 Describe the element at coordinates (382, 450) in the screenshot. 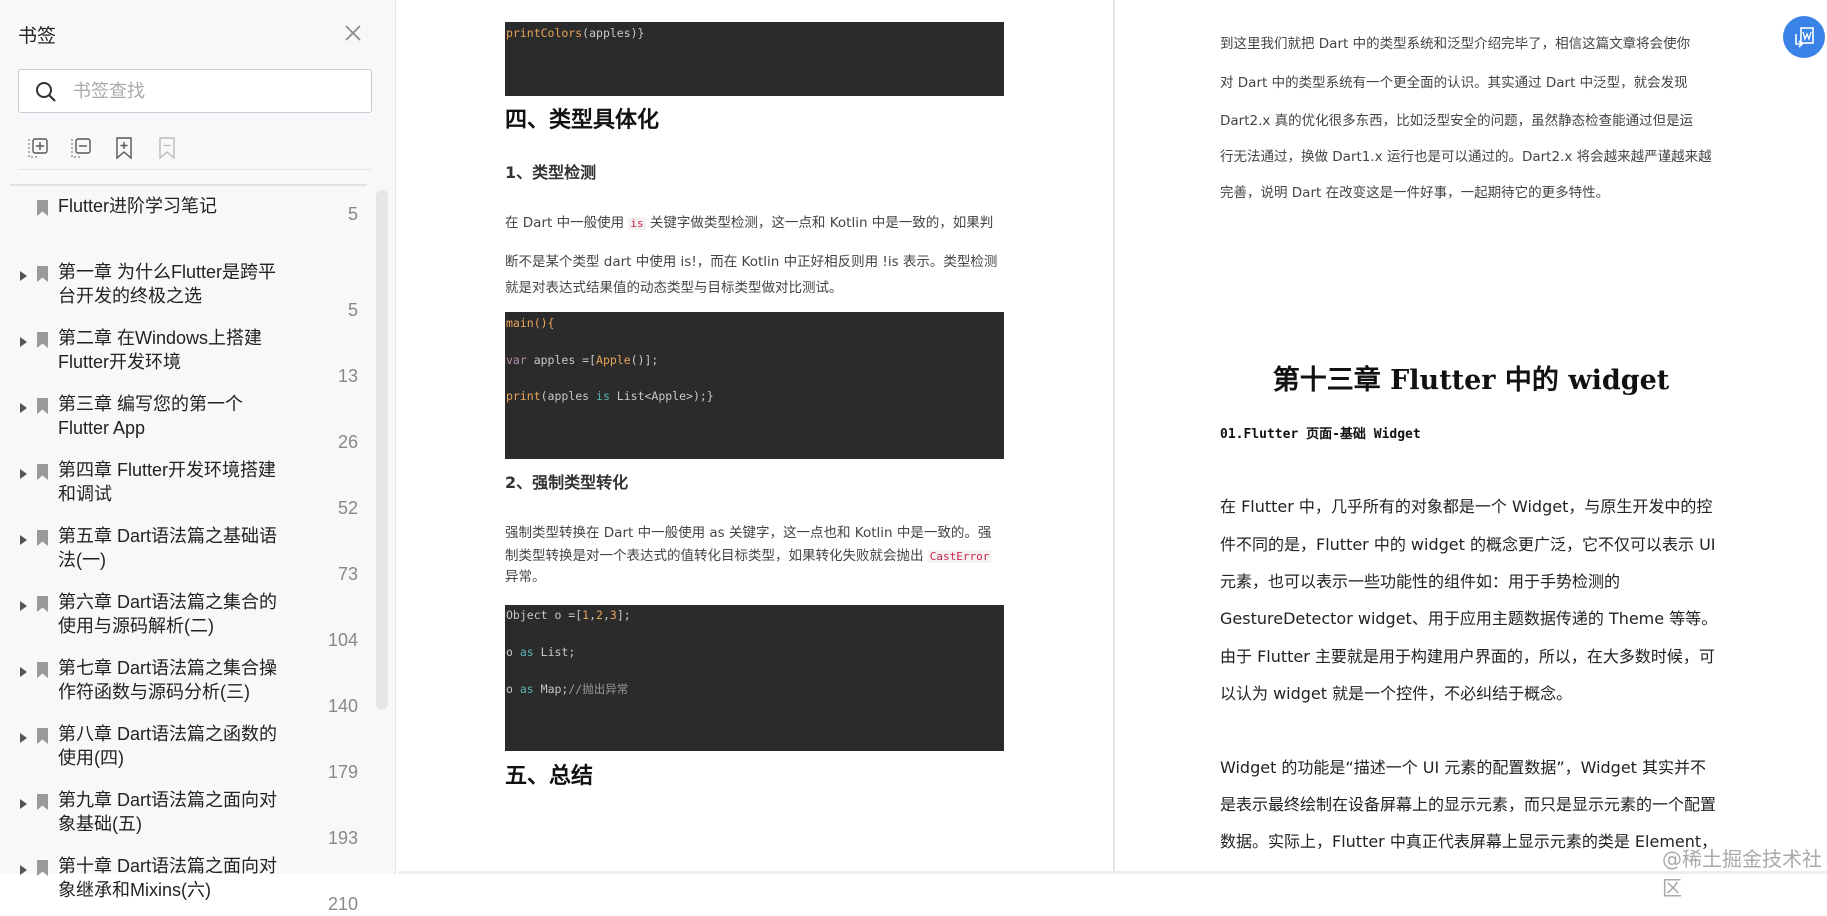

I see `sidebar-scrollbar` at that location.